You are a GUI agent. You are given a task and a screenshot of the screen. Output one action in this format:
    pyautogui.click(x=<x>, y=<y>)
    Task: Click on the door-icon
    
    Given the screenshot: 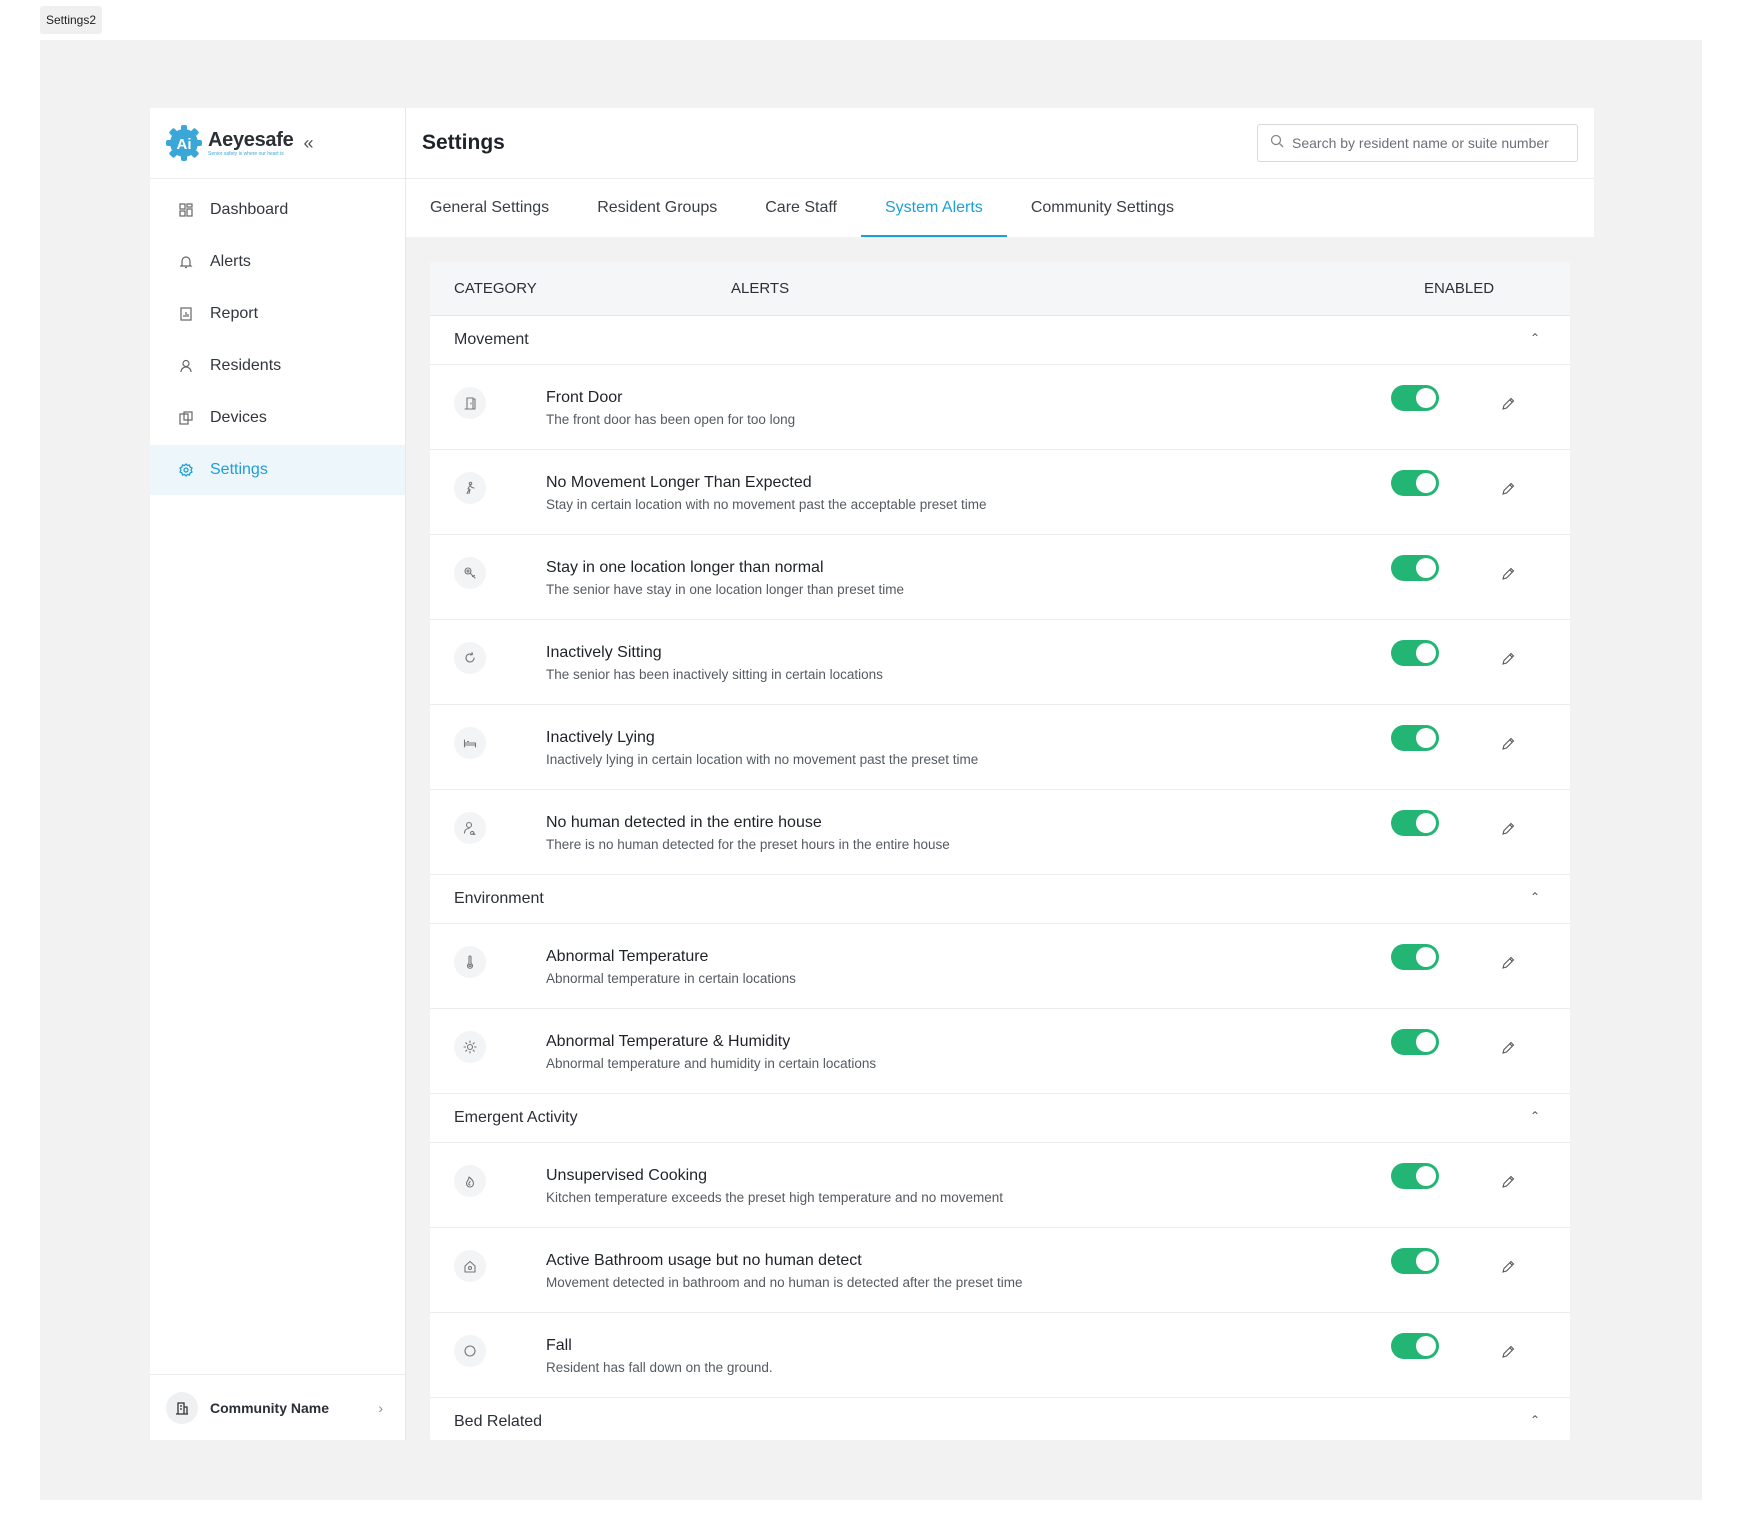 What is the action you would take?
    pyautogui.click(x=470, y=403)
    